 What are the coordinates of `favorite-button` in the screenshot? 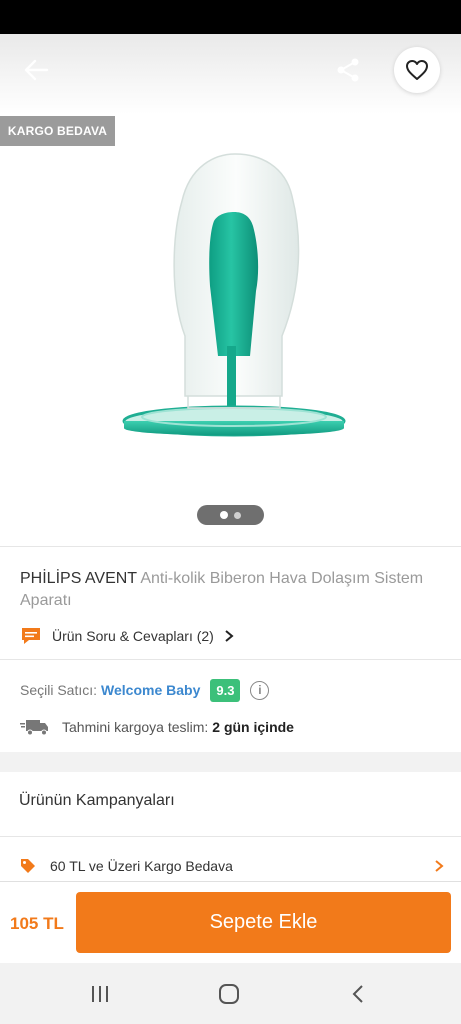 It's located at (417, 70).